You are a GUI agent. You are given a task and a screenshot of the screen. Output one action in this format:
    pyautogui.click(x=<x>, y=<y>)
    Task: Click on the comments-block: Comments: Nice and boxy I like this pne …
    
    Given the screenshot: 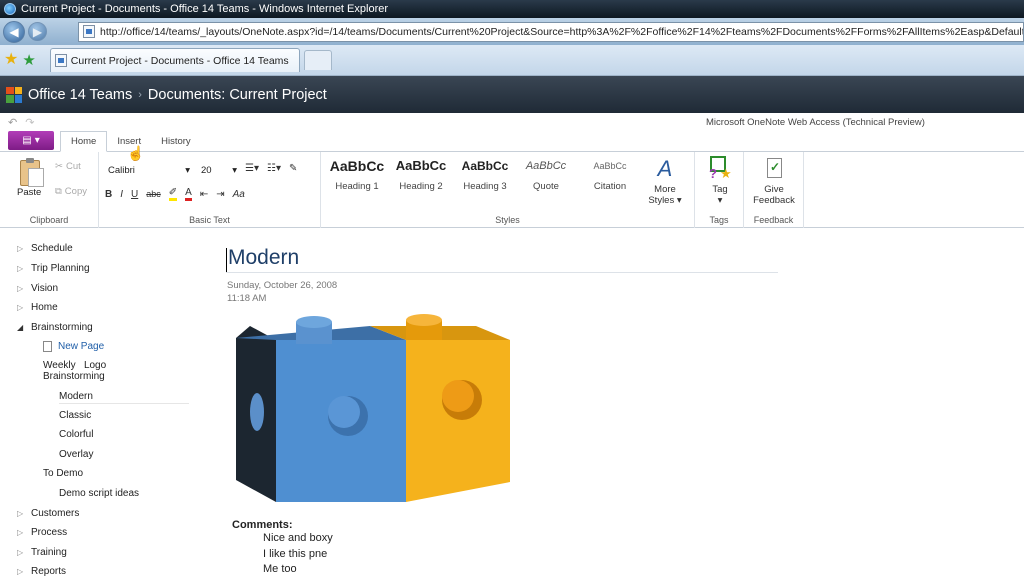 What is the action you would take?
    pyautogui.click(x=282, y=547)
    